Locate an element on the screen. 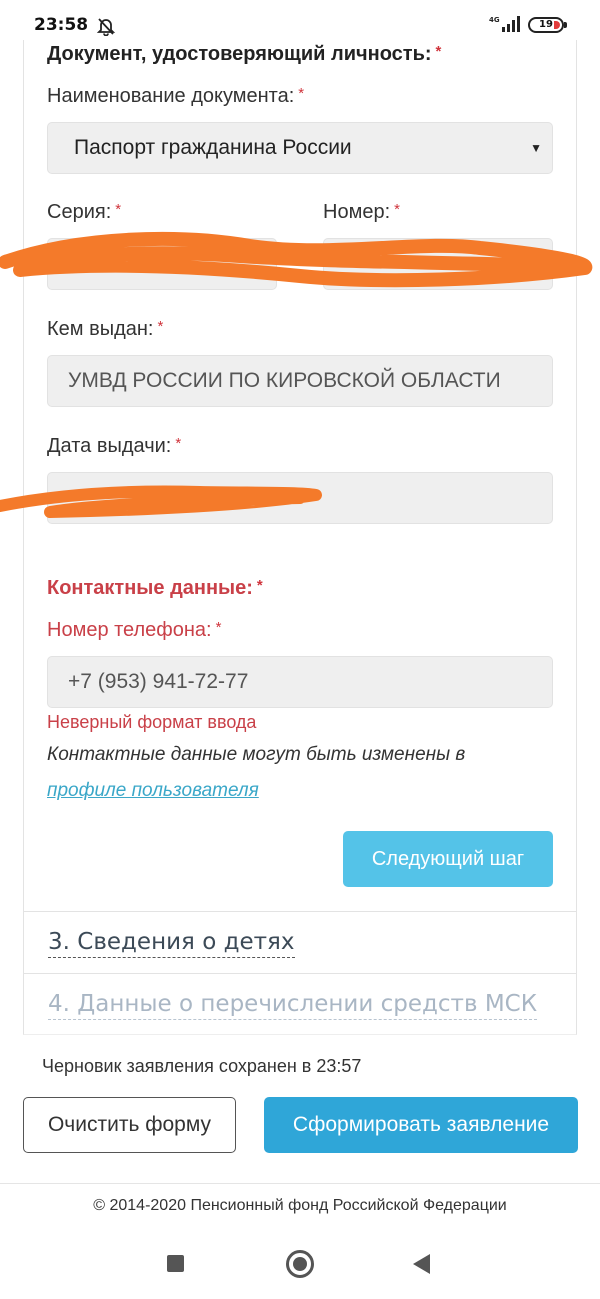 The image size is (600, 1299). signal-icon: 4G is located at coordinates (504, 24).